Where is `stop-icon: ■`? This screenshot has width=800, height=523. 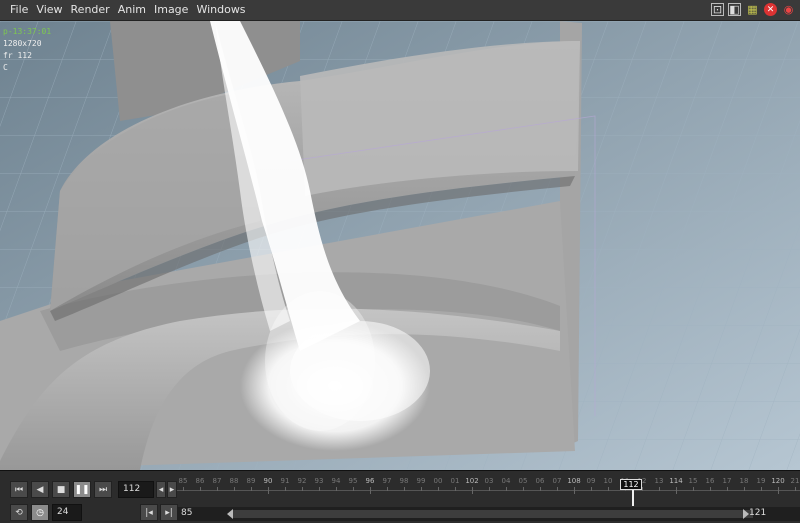 stop-icon: ■ is located at coordinates (61, 489).